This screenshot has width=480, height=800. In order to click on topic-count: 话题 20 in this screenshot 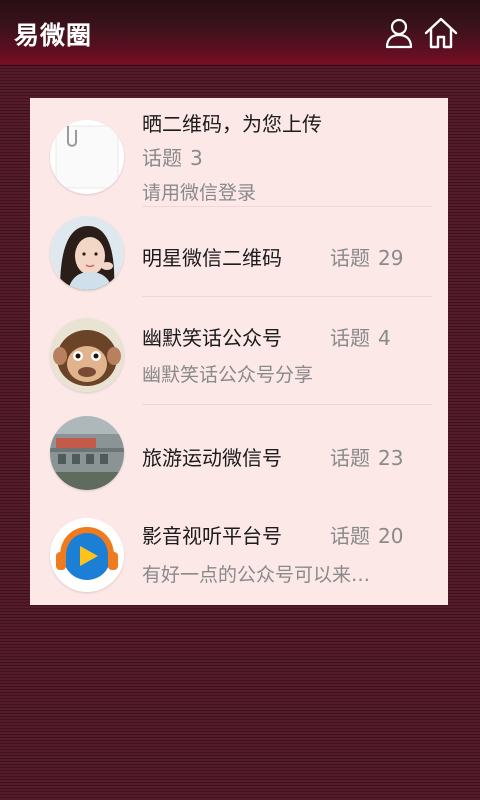, I will do `click(367, 536)`.